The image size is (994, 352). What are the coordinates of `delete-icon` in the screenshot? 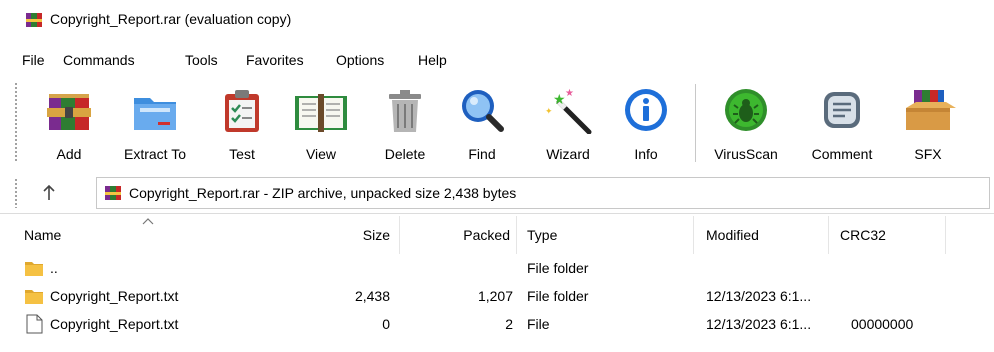 It's located at (405, 111).